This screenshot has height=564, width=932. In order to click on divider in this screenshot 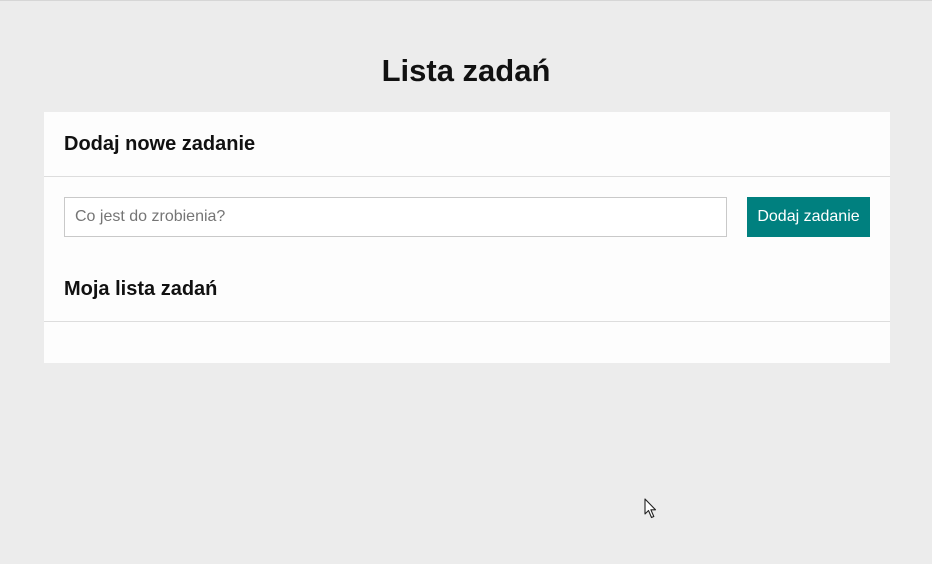, I will do `click(467, 176)`.